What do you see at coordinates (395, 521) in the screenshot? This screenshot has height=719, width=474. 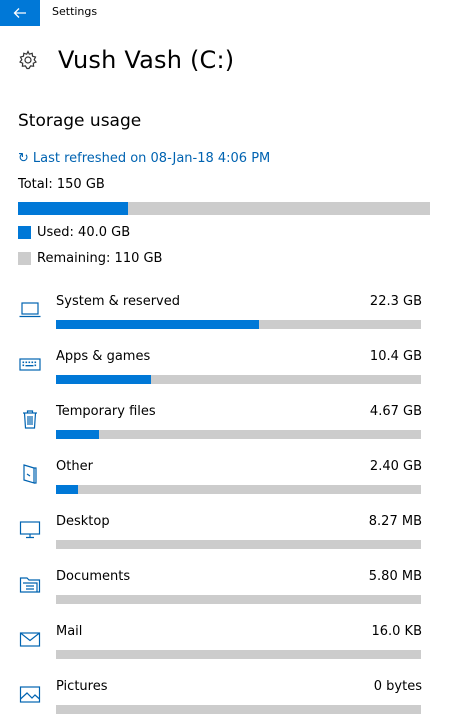 I see `category-size: 8.27 MB` at bounding box center [395, 521].